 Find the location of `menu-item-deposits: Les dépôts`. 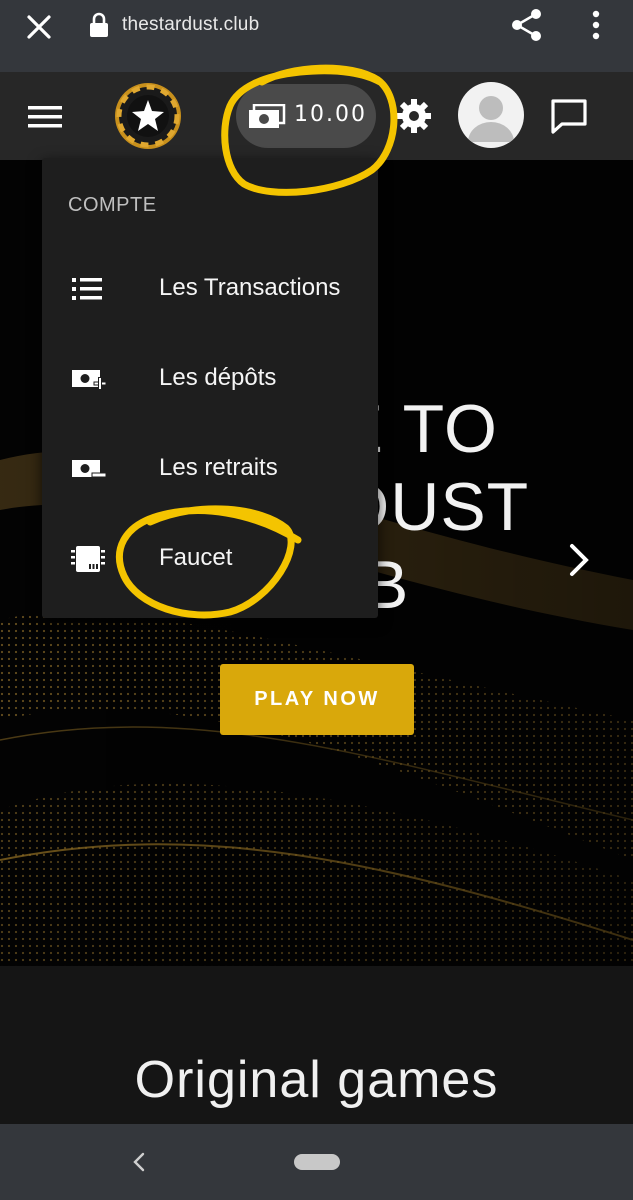

menu-item-deposits: Les dépôts is located at coordinates (210, 379).